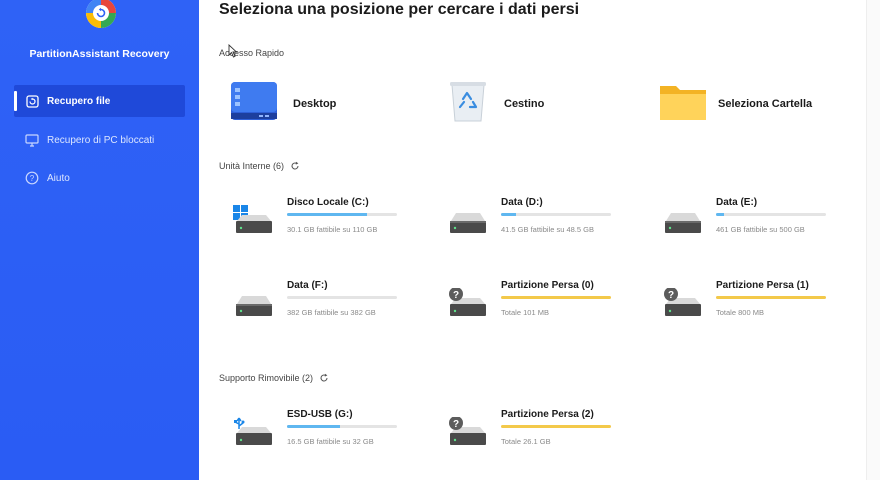 The width and height of the screenshot is (880, 480). Describe the element at coordinates (740, 312) in the screenshot. I see `drive-size: Totale 800 MB` at that location.